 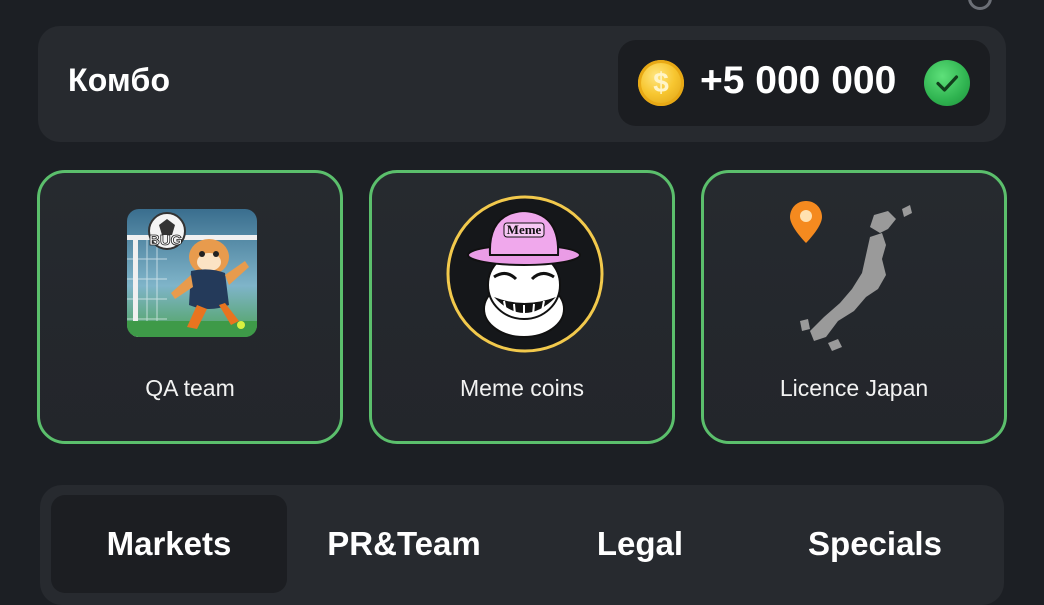 I want to click on card-label: Licence Japan, so click(x=854, y=388).